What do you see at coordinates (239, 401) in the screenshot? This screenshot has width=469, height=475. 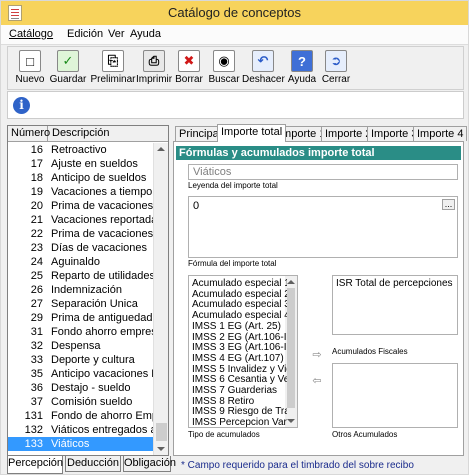 I see `list-item: IMSS 8 Retiro` at bounding box center [239, 401].